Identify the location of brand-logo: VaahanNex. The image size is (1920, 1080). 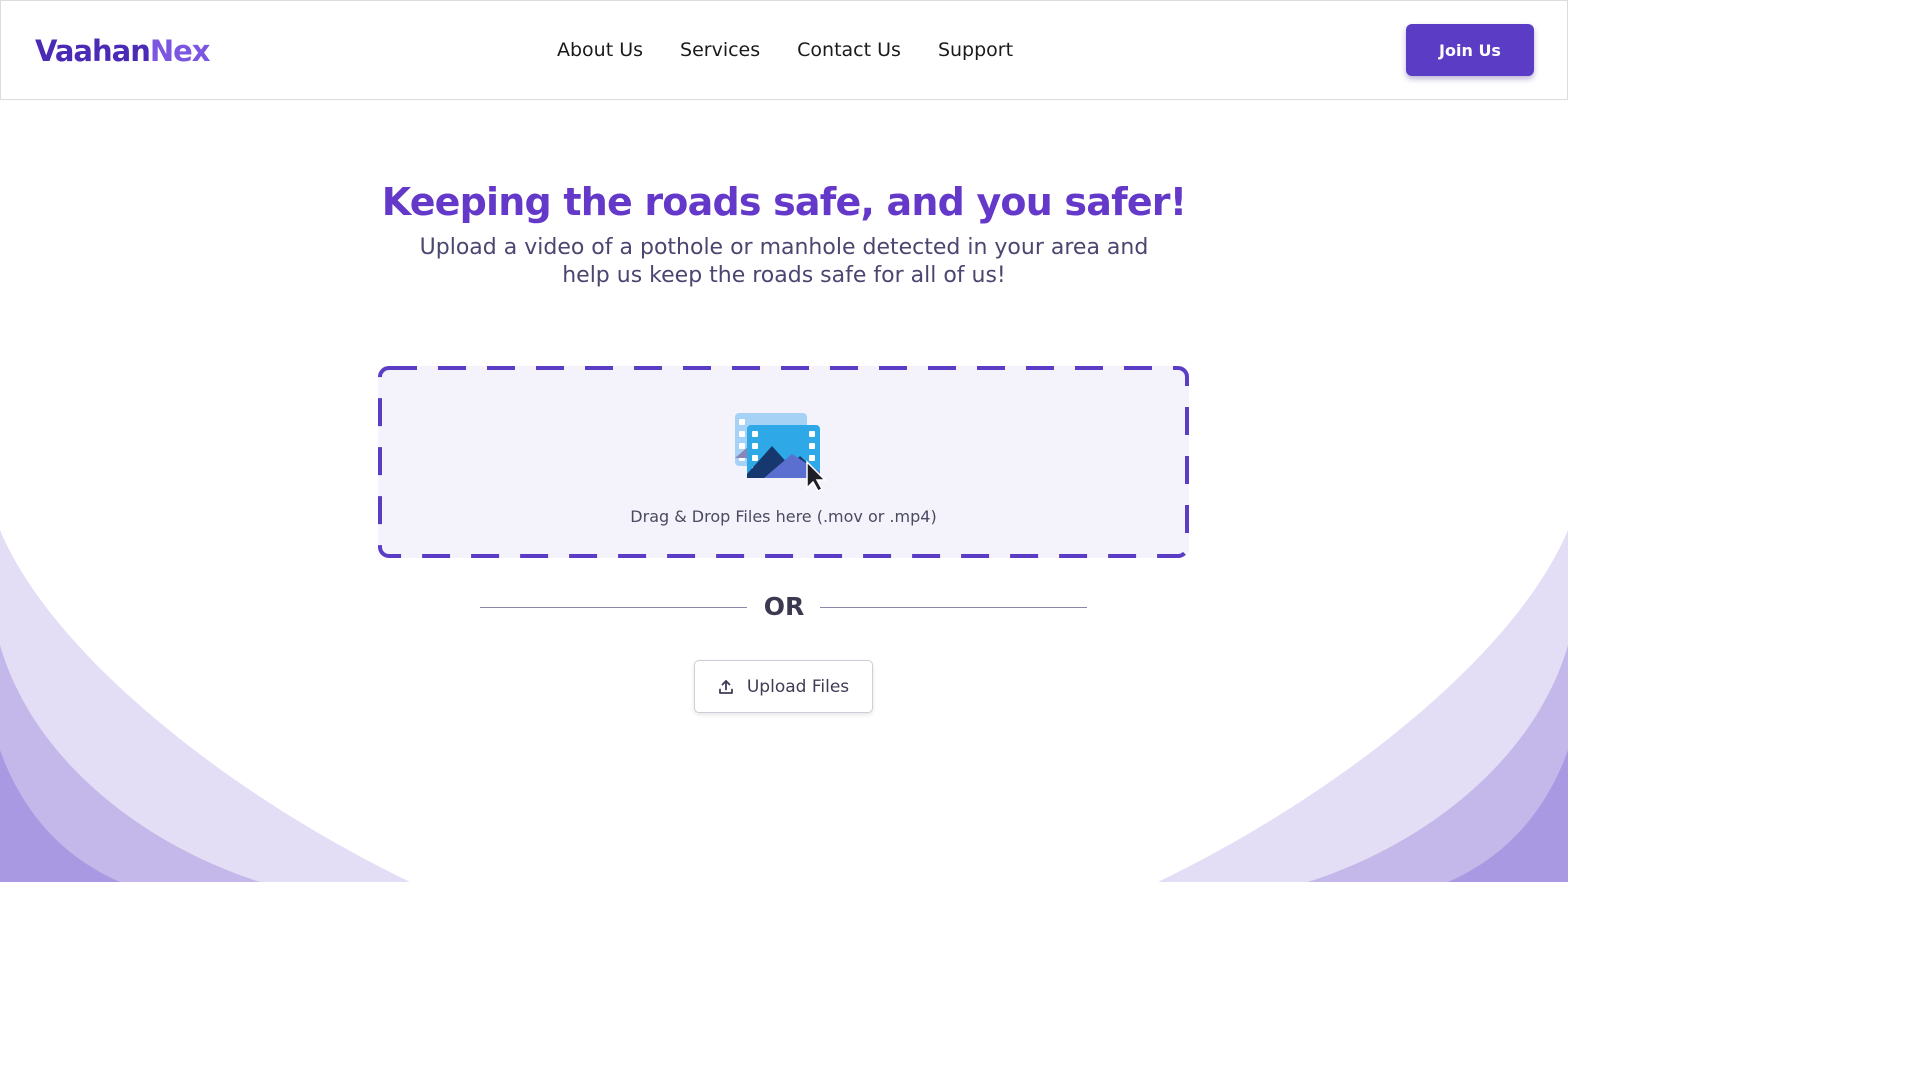
(123, 51).